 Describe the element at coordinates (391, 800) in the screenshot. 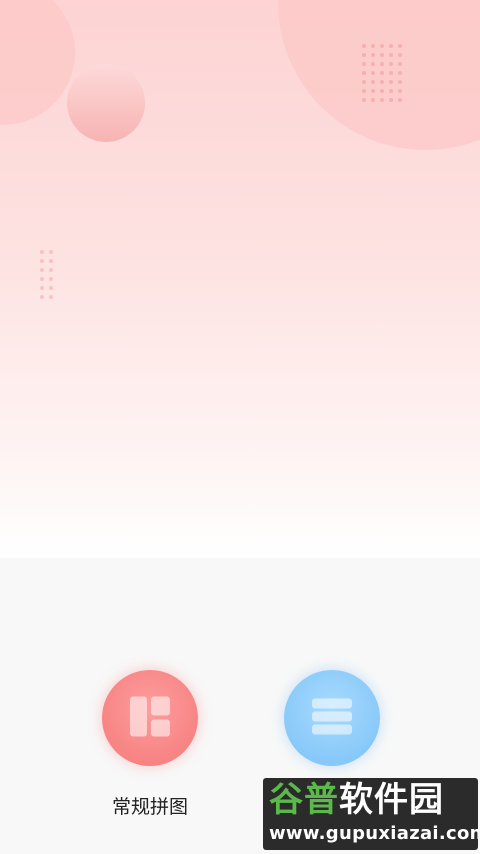

I see `watermark-title-part2: 软件园` at that location.